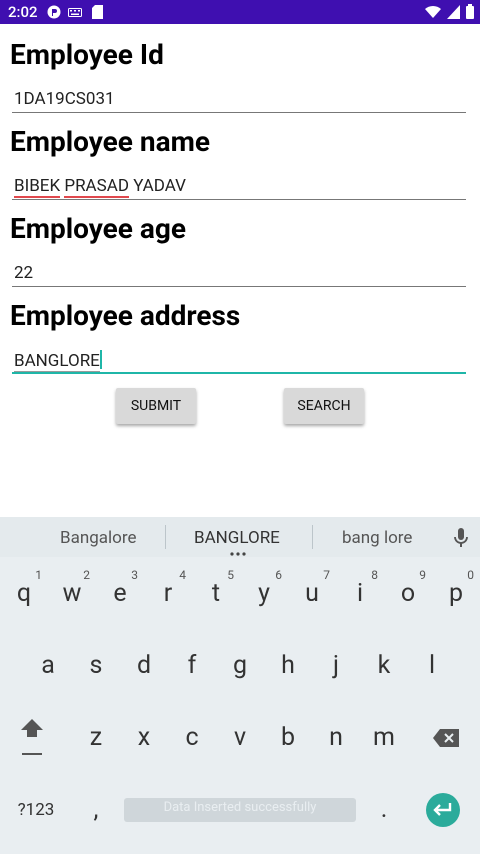 The width and height of the screenshot is (480, 854). I want to click on key-u: 7u, so click(312, 594).